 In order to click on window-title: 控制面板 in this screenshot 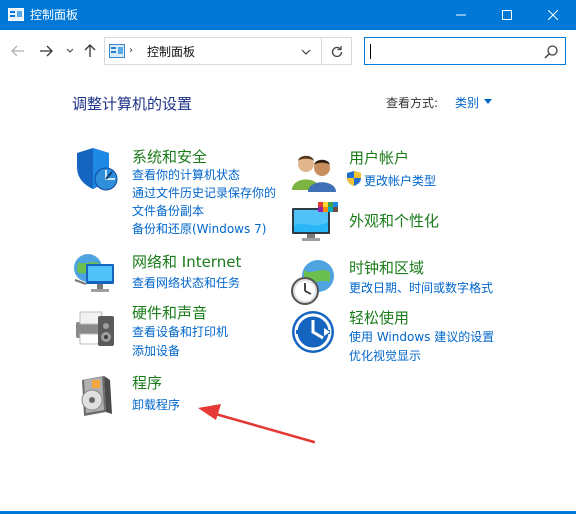, I will do `click(54, 15)`.